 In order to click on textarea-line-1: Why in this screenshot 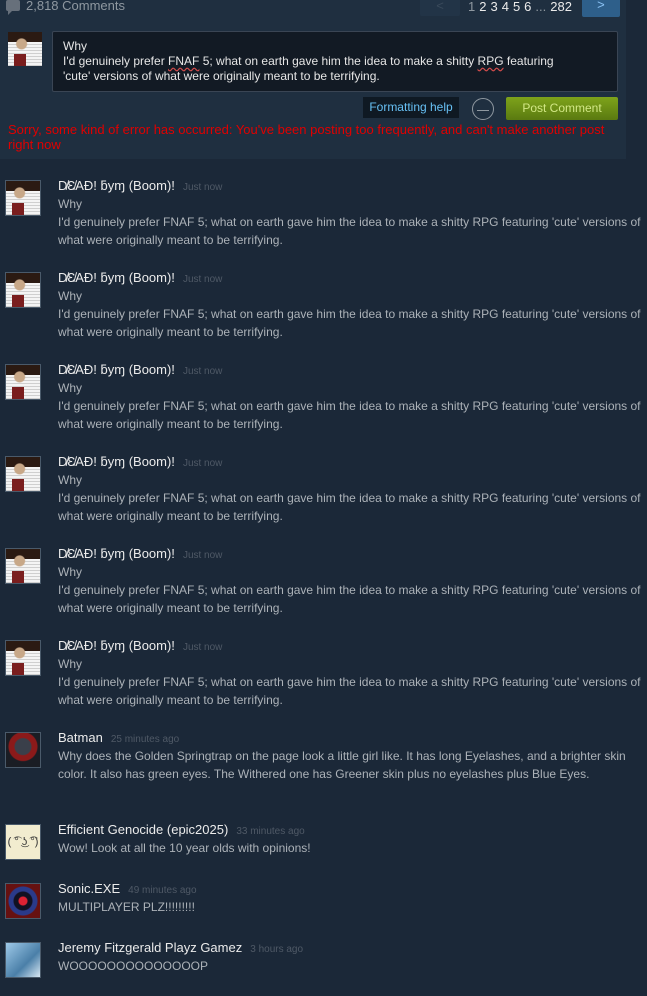, I will do `click(75, 46)`.